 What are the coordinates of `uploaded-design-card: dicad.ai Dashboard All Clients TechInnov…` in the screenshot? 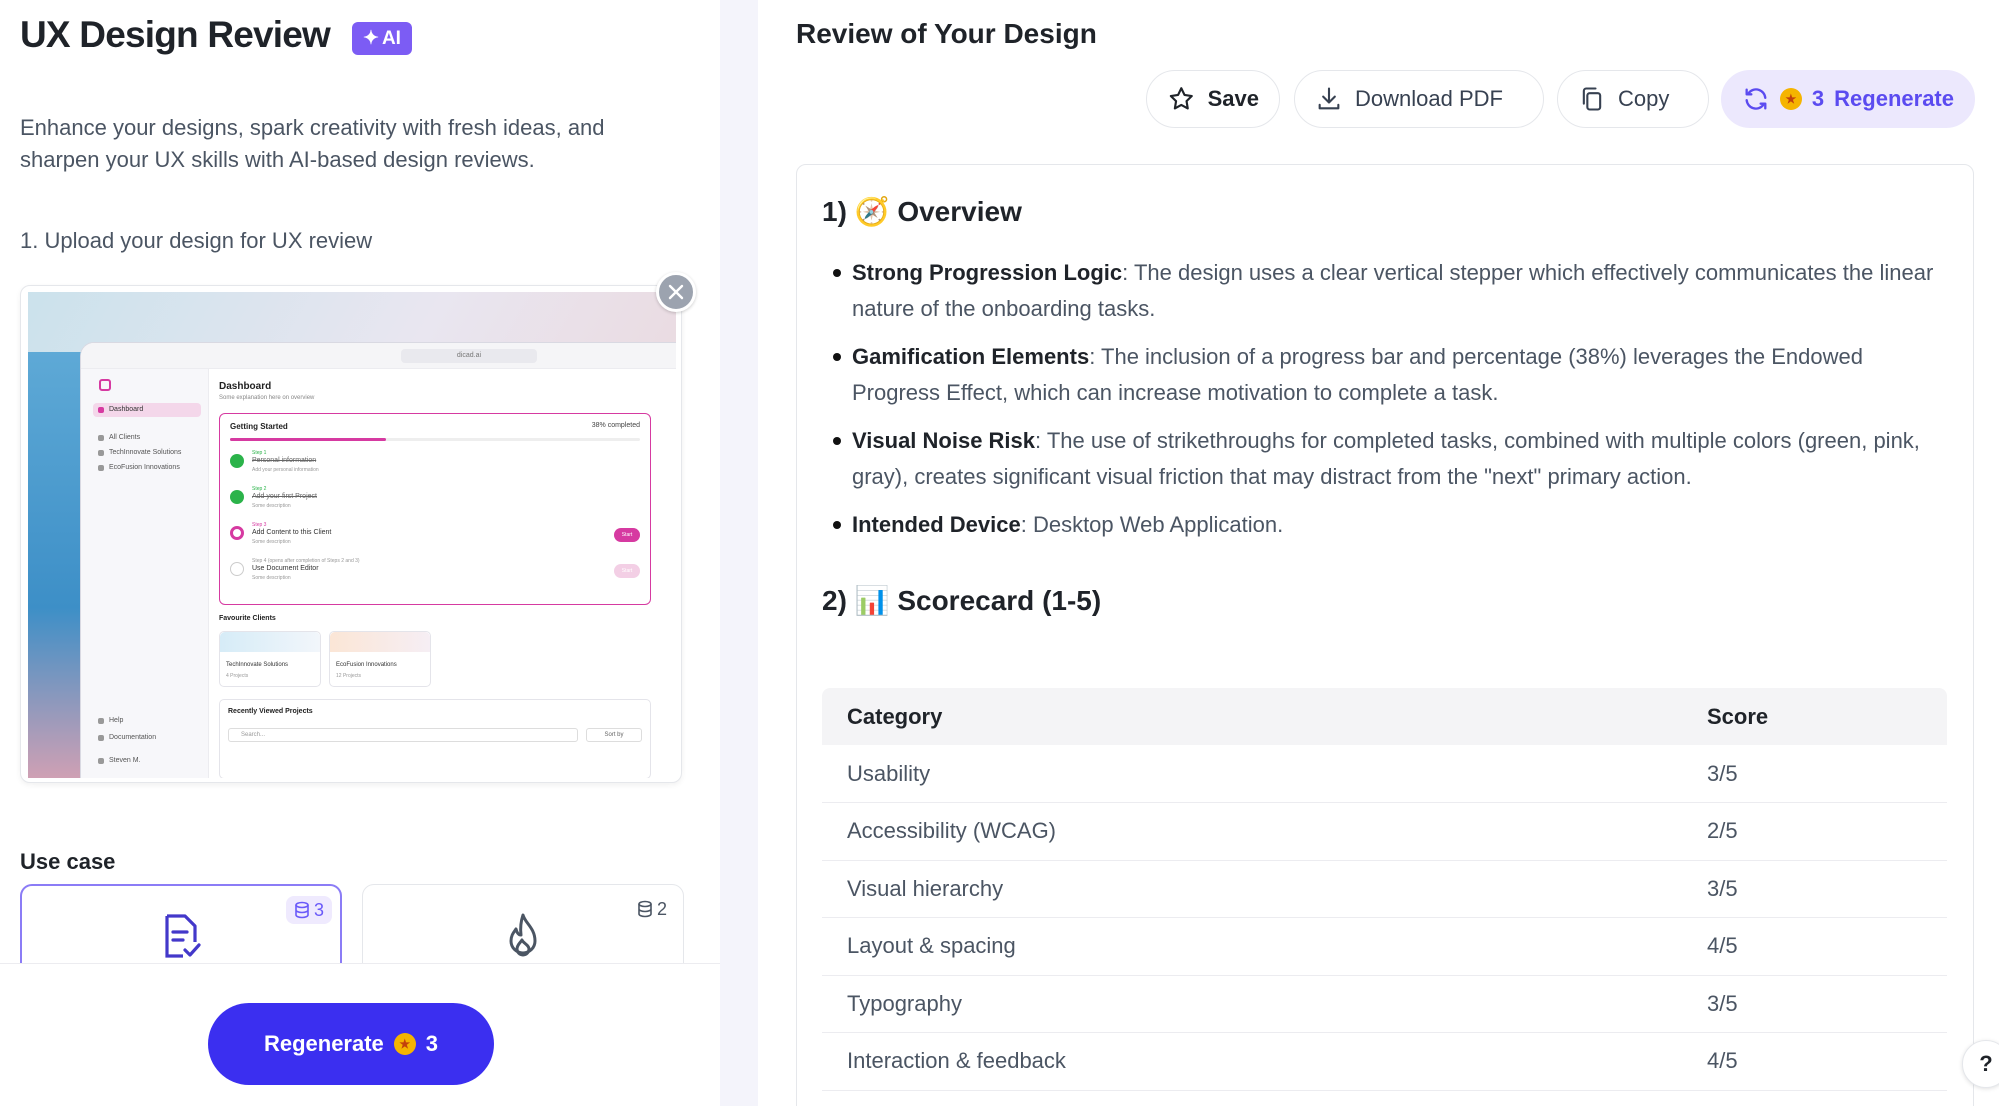 It's located at (351, 534).